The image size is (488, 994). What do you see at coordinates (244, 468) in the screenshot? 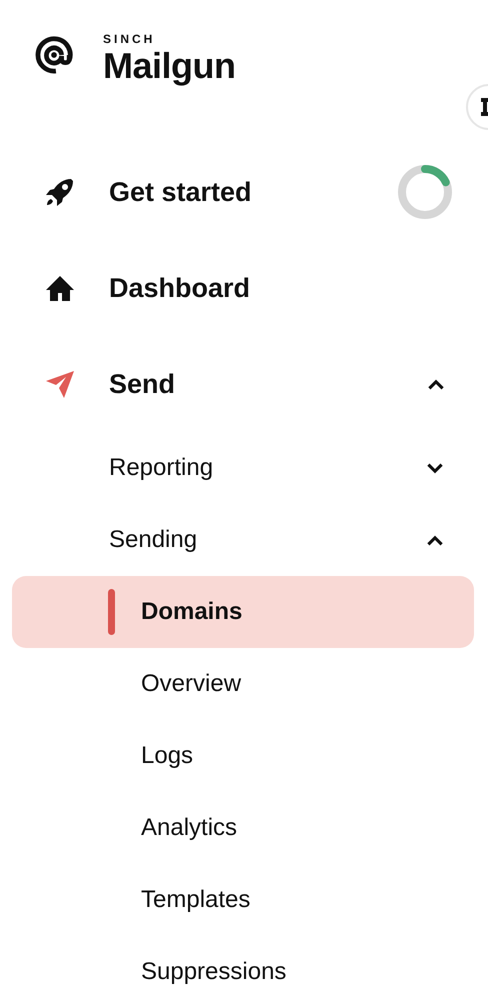
I see `nav-subitem: Reporting` at bounding box center [244, 468].